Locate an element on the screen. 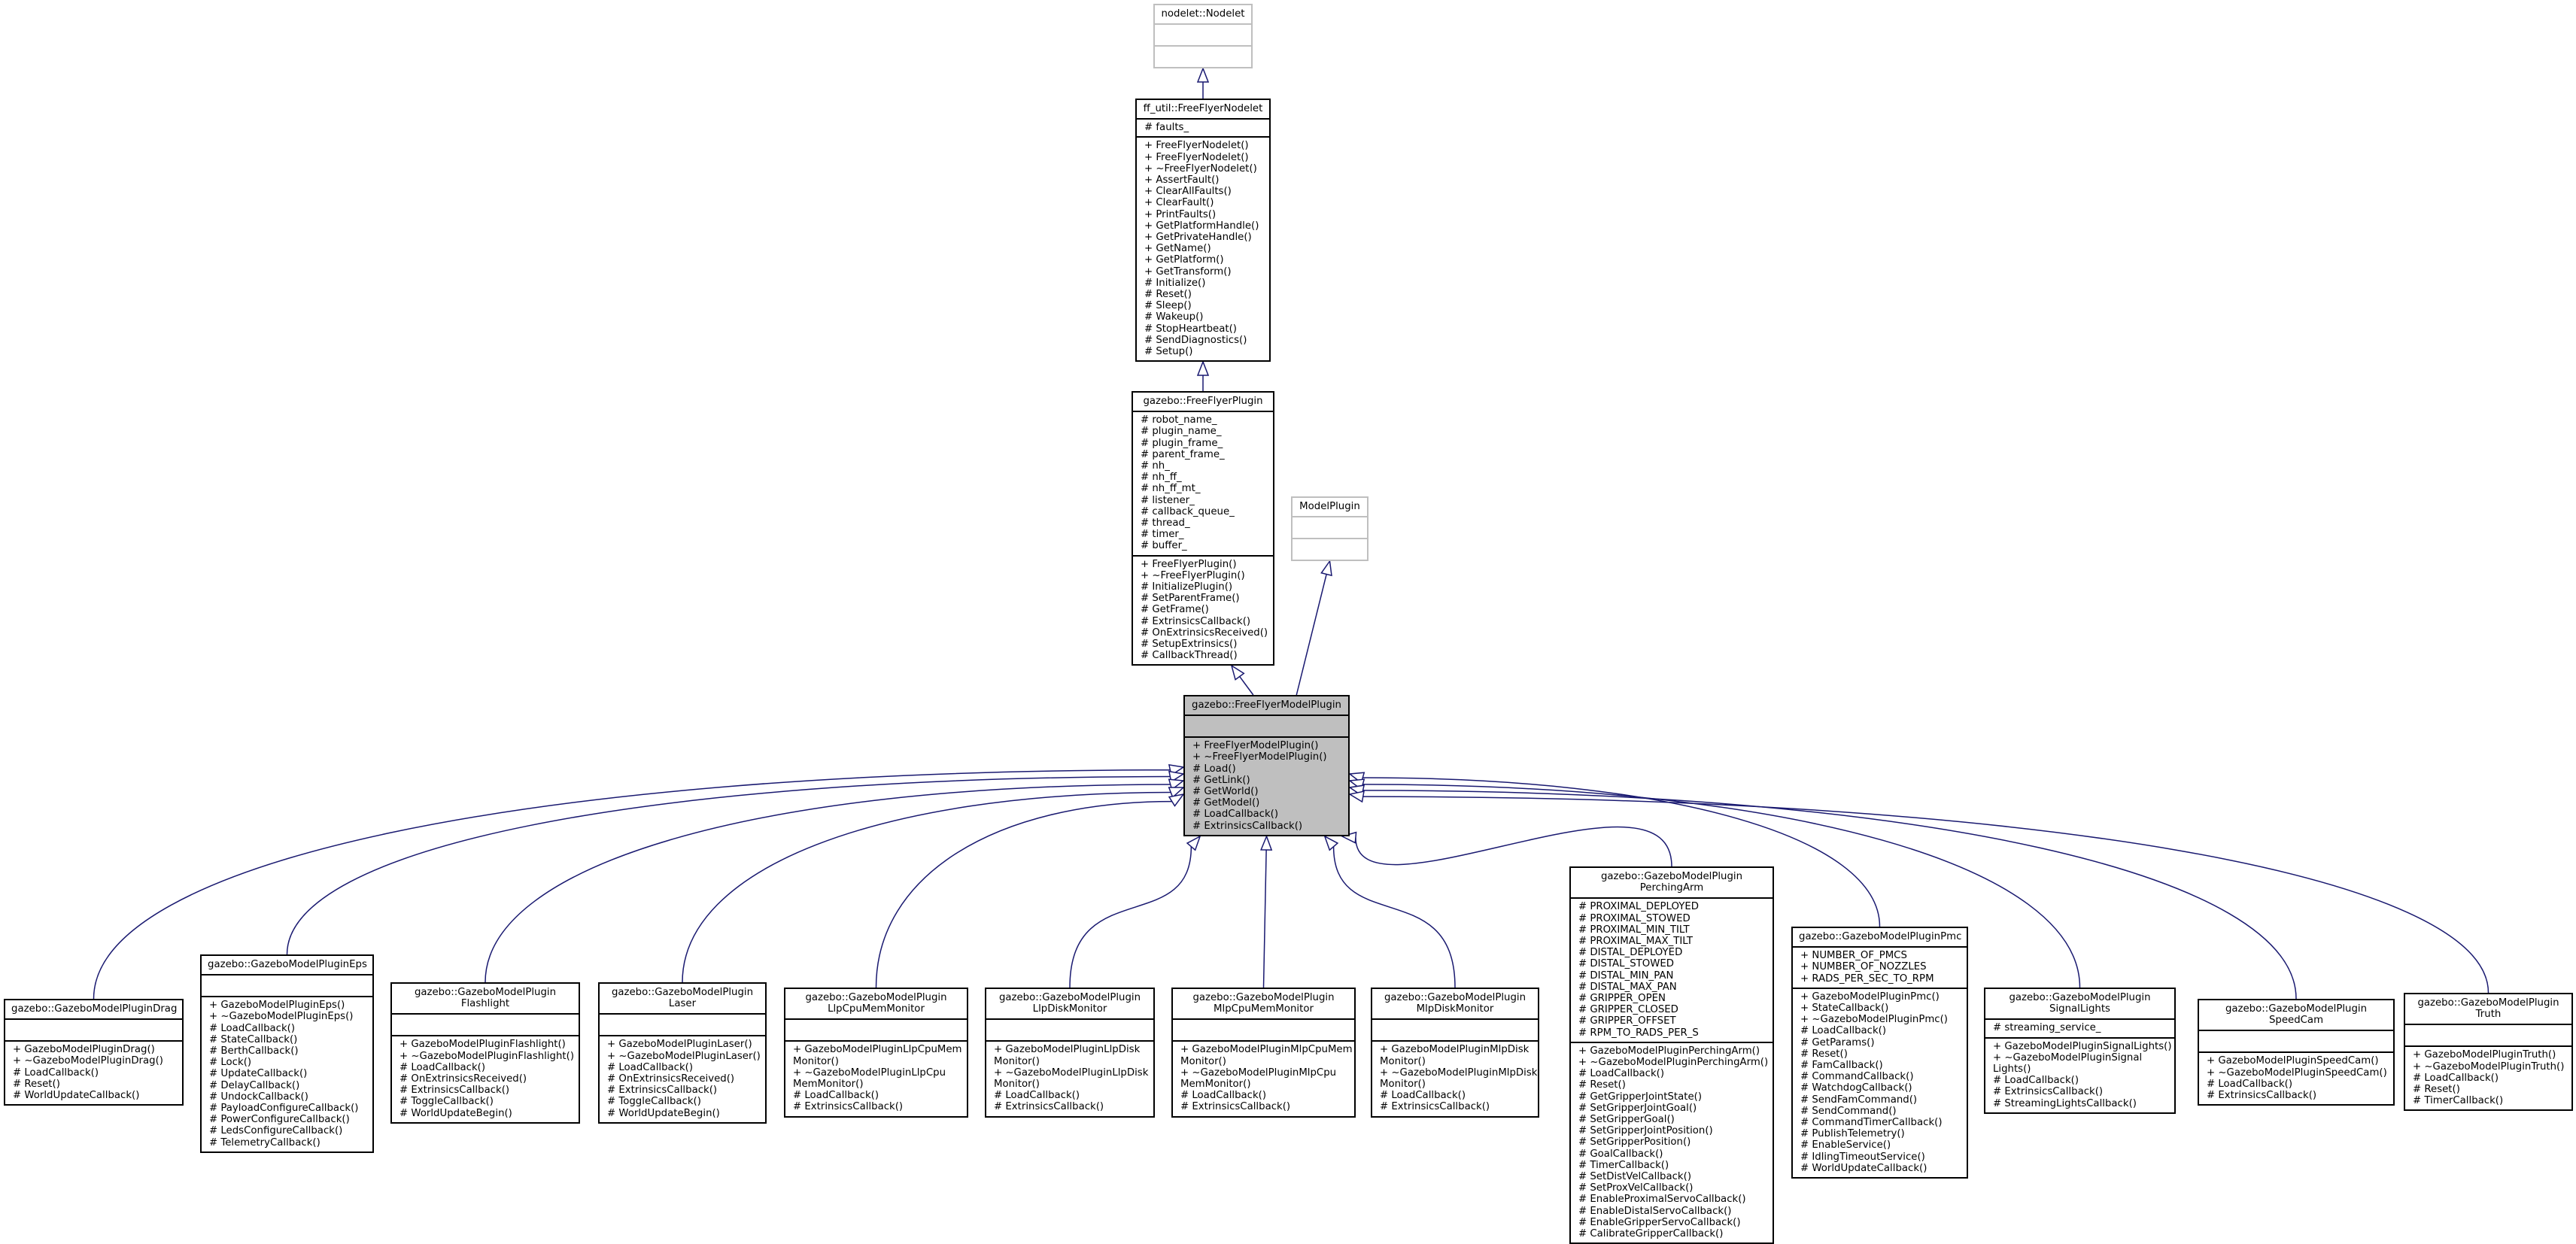 This screenshot has width=2576, height=1244. attribute: + NUMBER_OF_PMCS is located at coordinates (1854, 956).